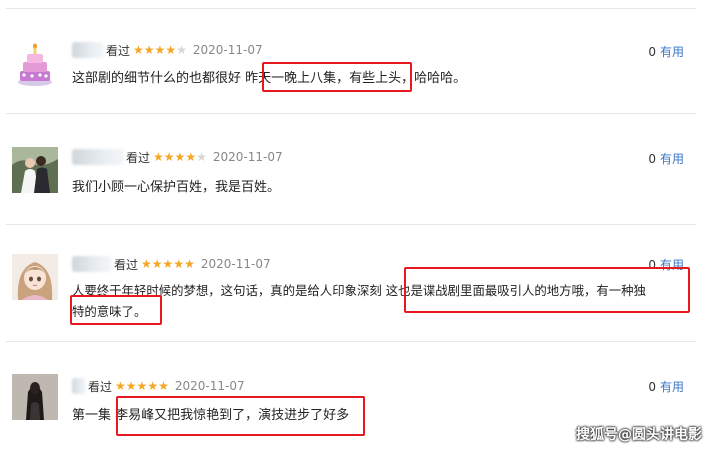 The height and width of the screenshot is (452, 712). What do you see at coordinates (351, 8) in the screenshot?
I see `top-divider` at bounding box center [351, 8].